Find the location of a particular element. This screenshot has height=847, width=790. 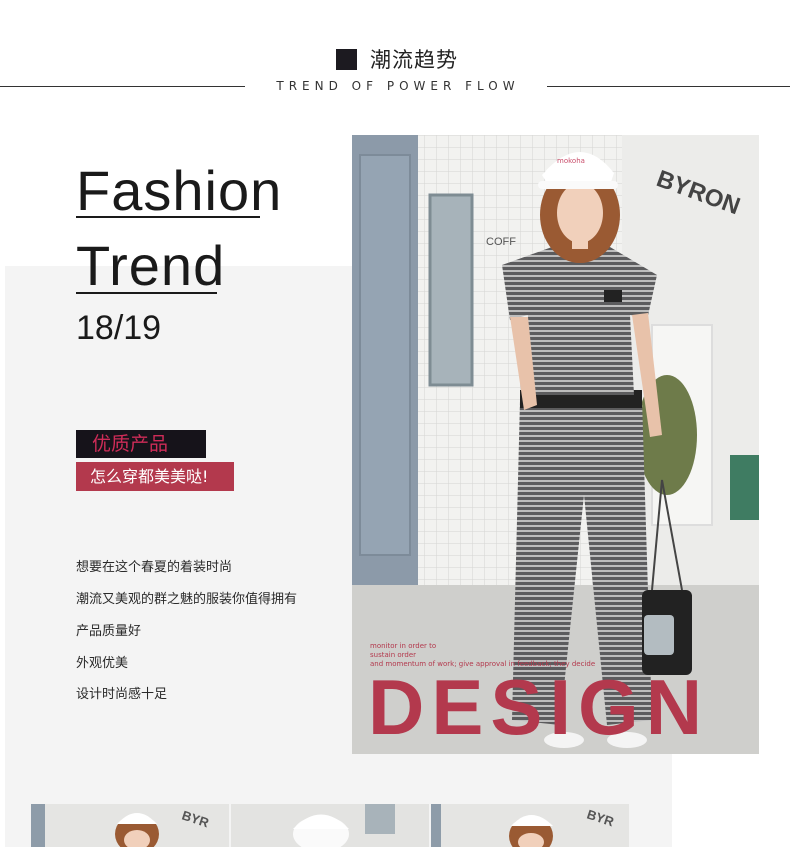

caption-line: monitor in order to is located at coordinates (403, 646).